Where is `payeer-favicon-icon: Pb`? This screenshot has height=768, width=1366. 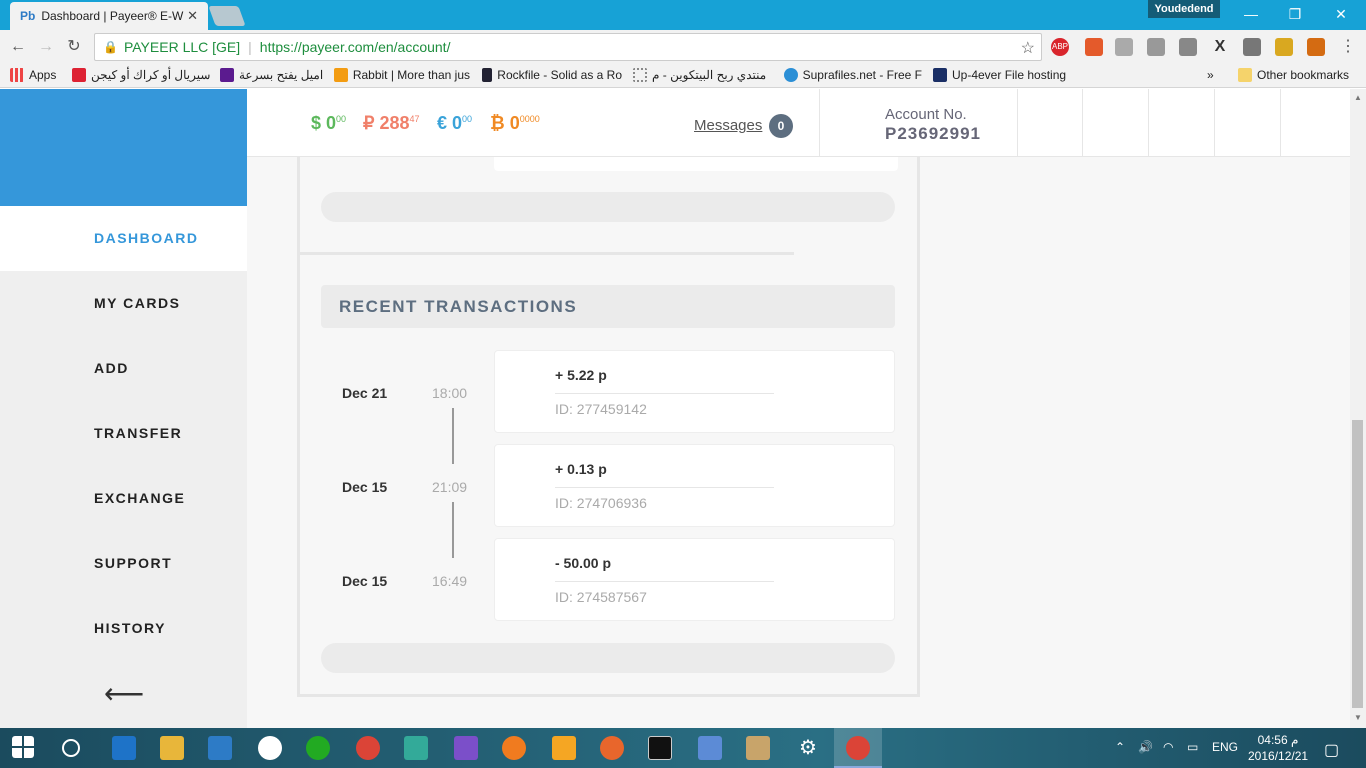 payeer-favicon-icon: Pb is located at coordinates (28, 16).